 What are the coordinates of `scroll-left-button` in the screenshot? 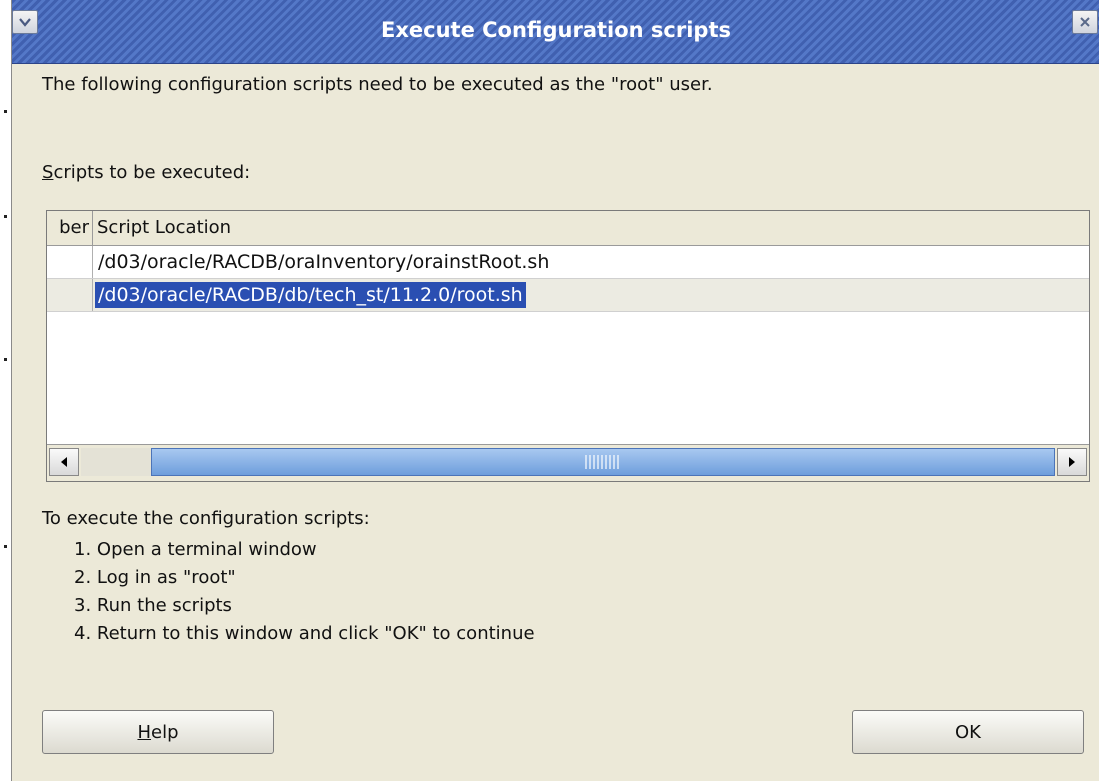 It's located at (64, 462).